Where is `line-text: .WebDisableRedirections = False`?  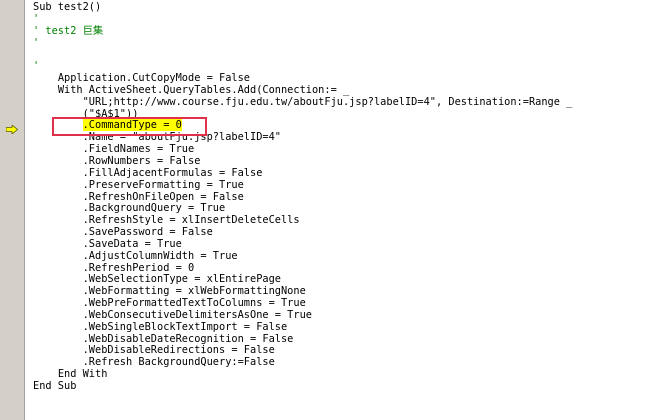 line-text: .WebDisableRedirections = False is located at coordinates (178, 350).